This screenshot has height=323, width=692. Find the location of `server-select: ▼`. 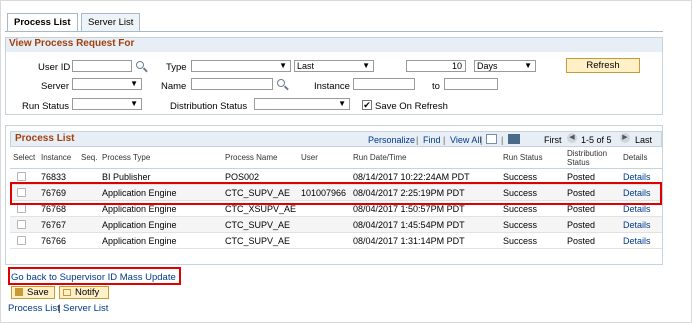

server-select: ▼ is located at coordinates (107, 84).